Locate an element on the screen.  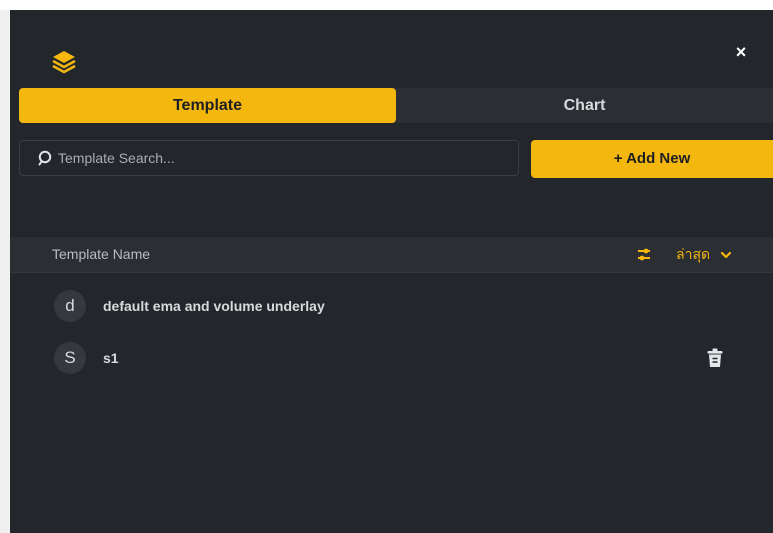
list-item: d default ema and volume underlay is located at coordinates (391, 306).